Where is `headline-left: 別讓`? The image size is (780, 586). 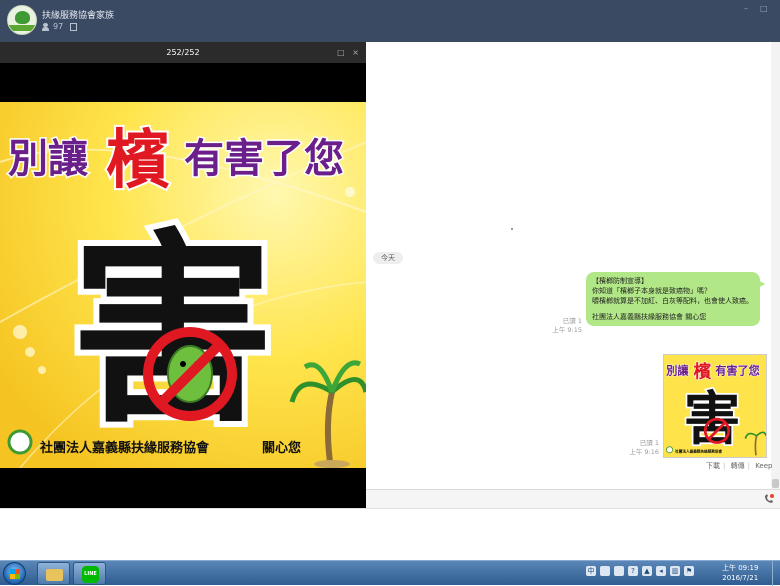 headline-left: 別讓 is located at coordinates (48, 159).